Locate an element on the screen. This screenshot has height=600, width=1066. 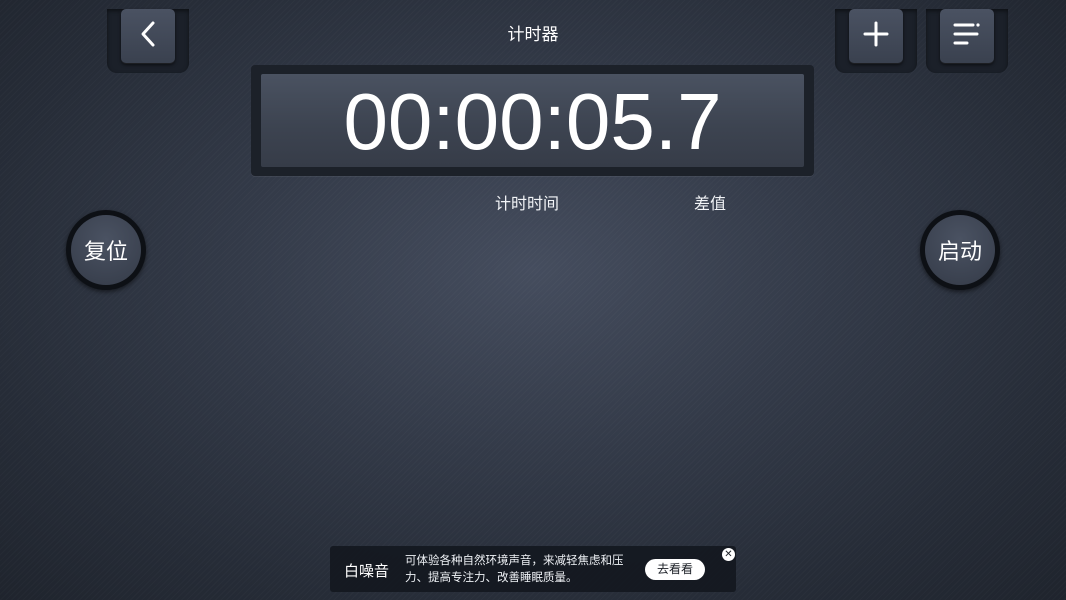
page-title: 计时器 is located at coordinates (533, 35).